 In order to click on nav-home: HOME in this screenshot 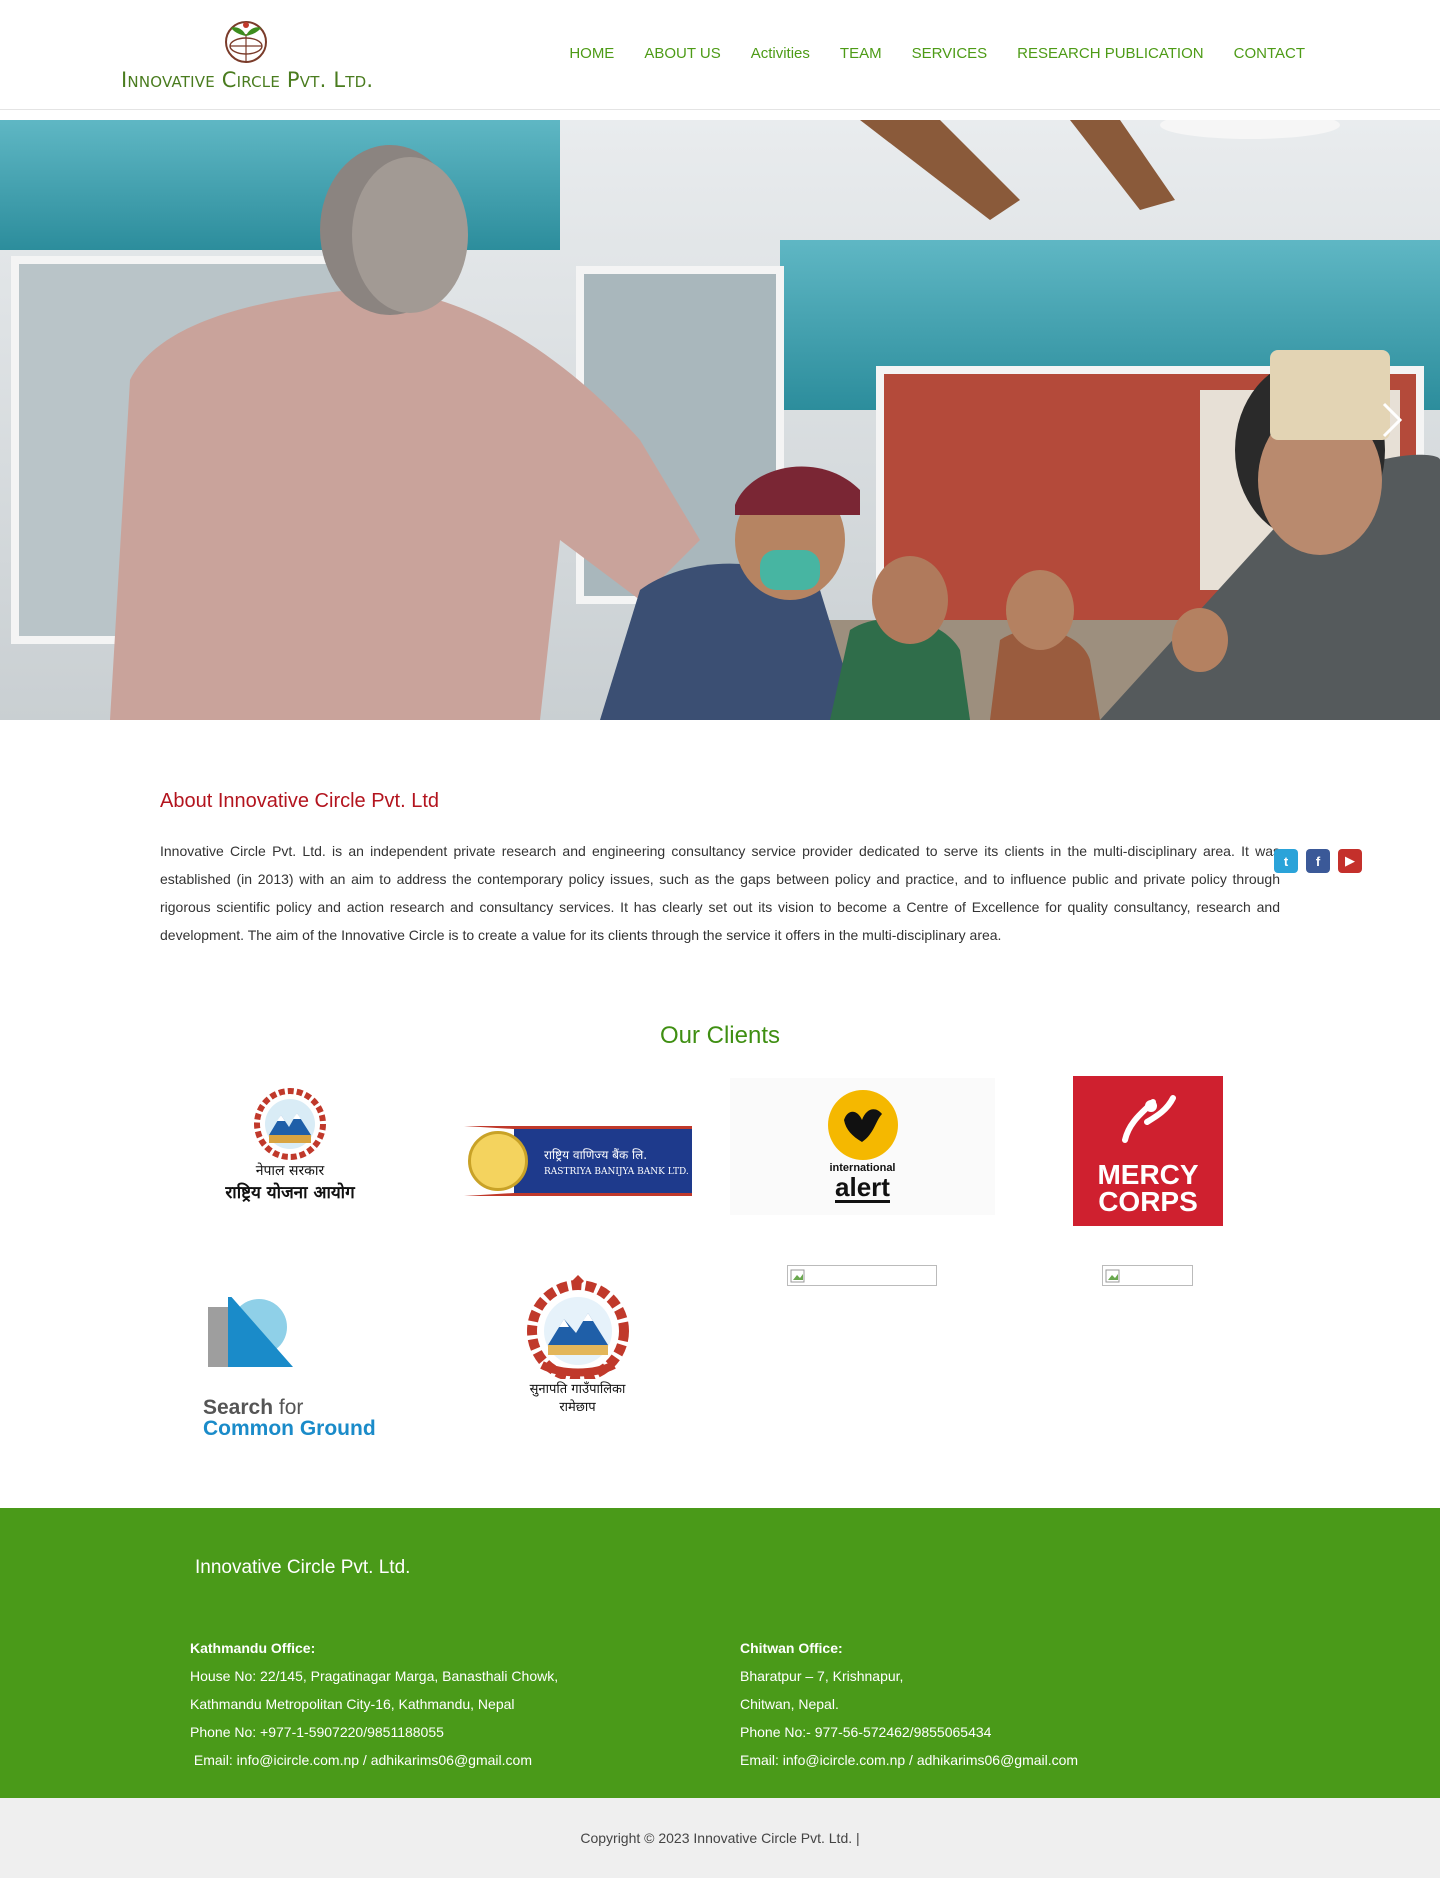, I will do `click(591, 53)`.